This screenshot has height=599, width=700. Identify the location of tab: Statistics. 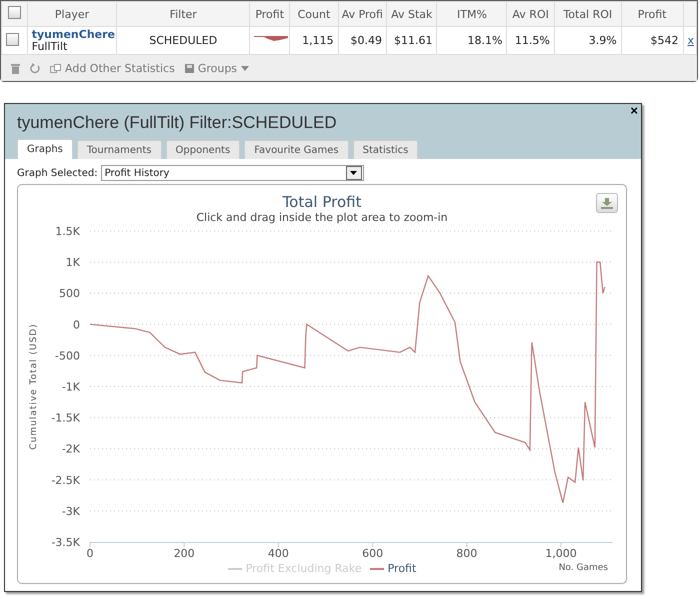
(385, 149).